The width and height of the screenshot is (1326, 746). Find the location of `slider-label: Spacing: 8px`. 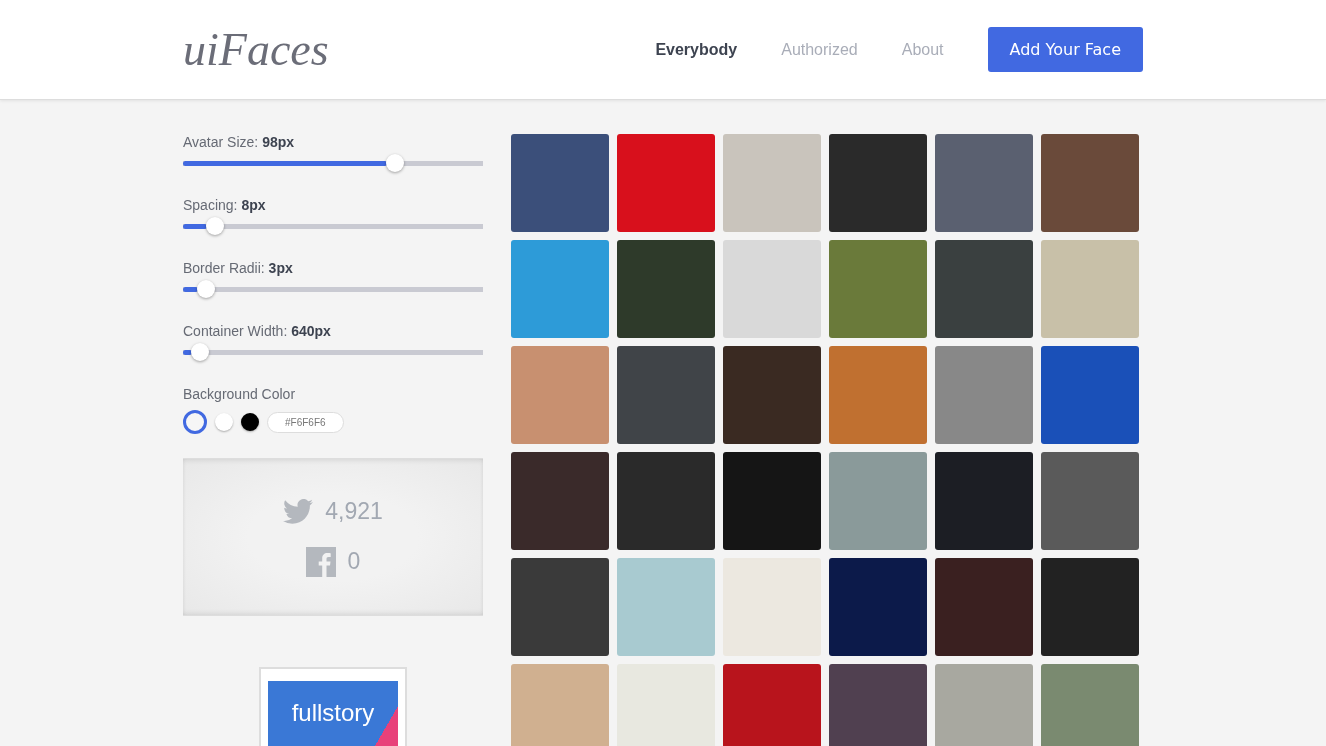

slider-label: Spacing: 8px is located at coordinates (225, 205).